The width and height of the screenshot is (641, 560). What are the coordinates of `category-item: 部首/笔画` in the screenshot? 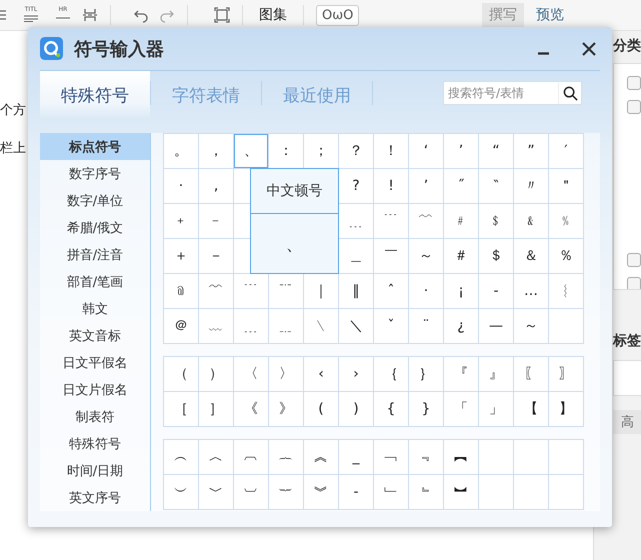 It's located at (95, 281).